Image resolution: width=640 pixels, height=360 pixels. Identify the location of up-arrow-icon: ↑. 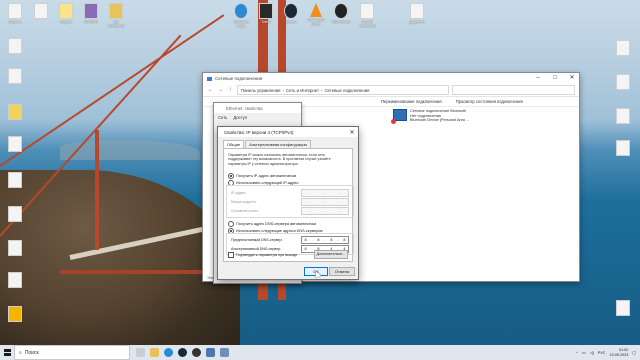
(230, 90).